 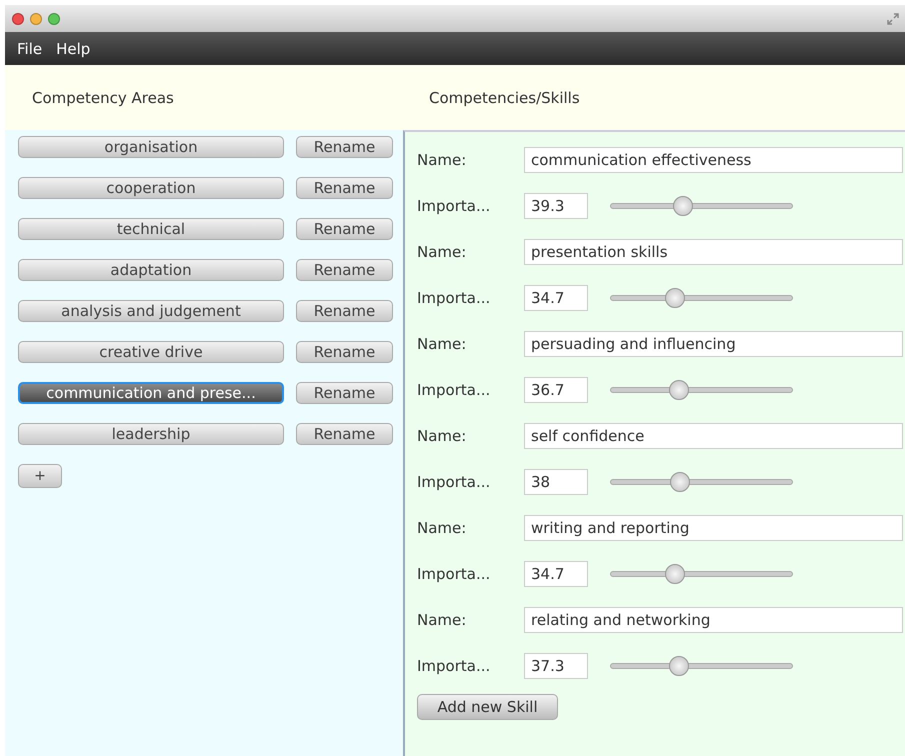 What do you see at coordinates (487, 707) in the screenshot?
I see `add-skill-button: Add new Skill` at bounding box center [487, 707].